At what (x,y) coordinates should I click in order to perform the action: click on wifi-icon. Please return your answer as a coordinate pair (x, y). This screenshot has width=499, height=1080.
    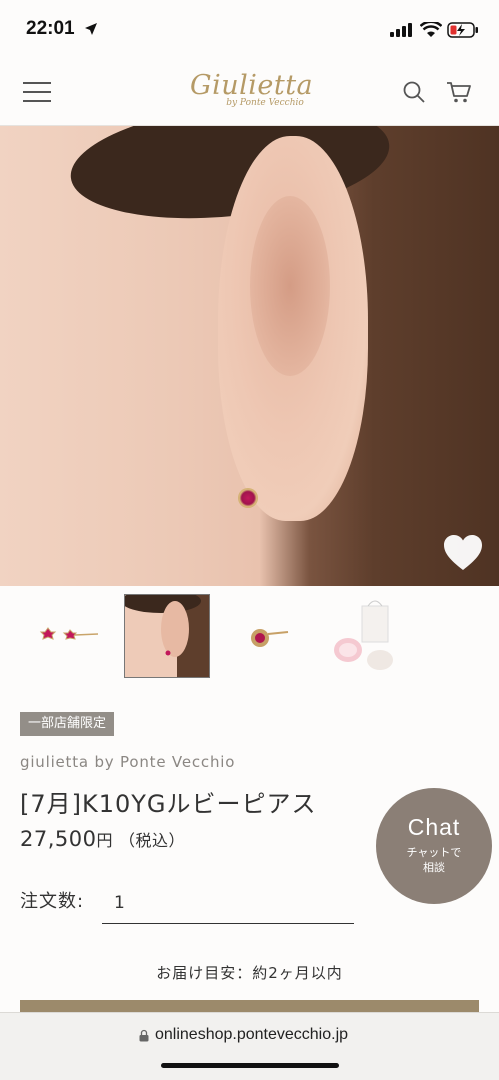
    Looking at the image, I should click on (431, 29).